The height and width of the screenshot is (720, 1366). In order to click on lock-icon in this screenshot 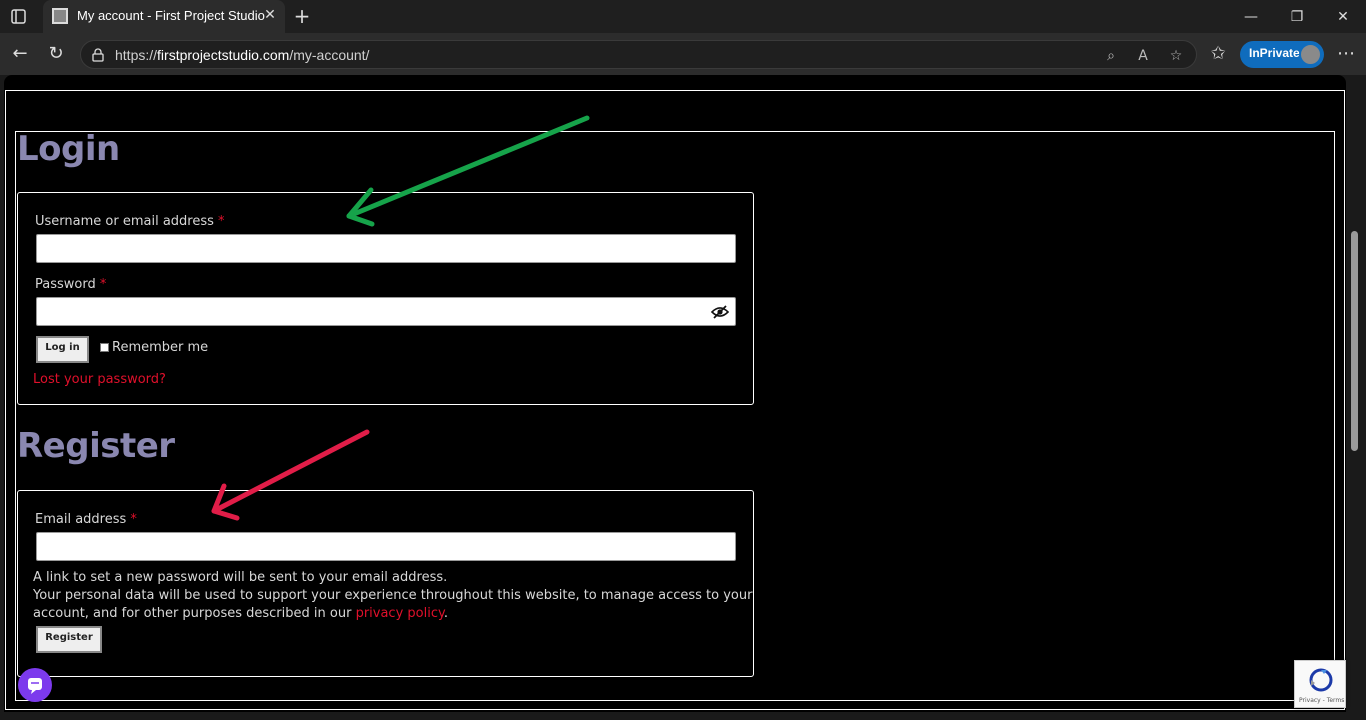, I will do `click(98, 54)`.